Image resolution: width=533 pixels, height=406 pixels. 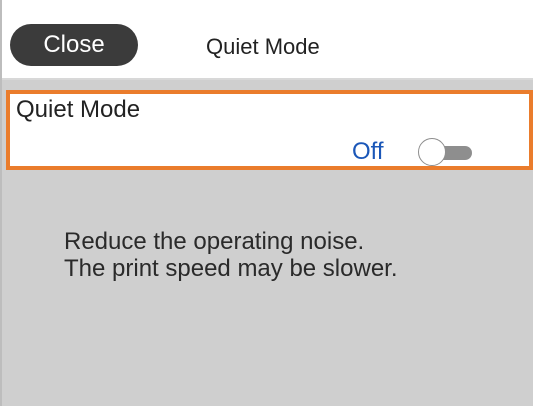 What do you see at coordinates (214, 241) in the screenshot?
I see `description-line-1: Reduce the operating noise.` at bounding box center [214, 241].